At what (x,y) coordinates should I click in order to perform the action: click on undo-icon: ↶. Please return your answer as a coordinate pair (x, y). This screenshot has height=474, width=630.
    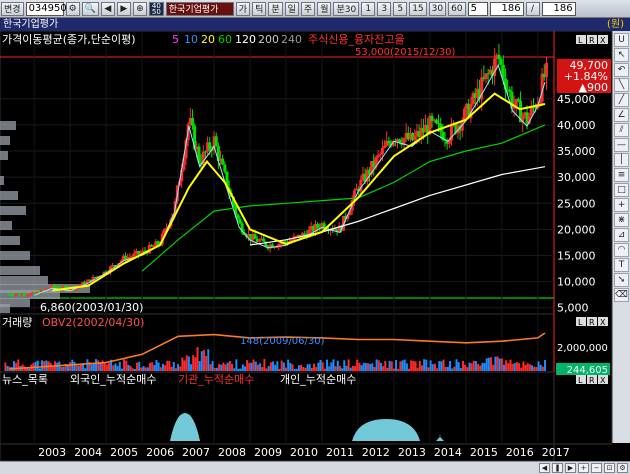
    Looking at the image, I should click on (621, 70).